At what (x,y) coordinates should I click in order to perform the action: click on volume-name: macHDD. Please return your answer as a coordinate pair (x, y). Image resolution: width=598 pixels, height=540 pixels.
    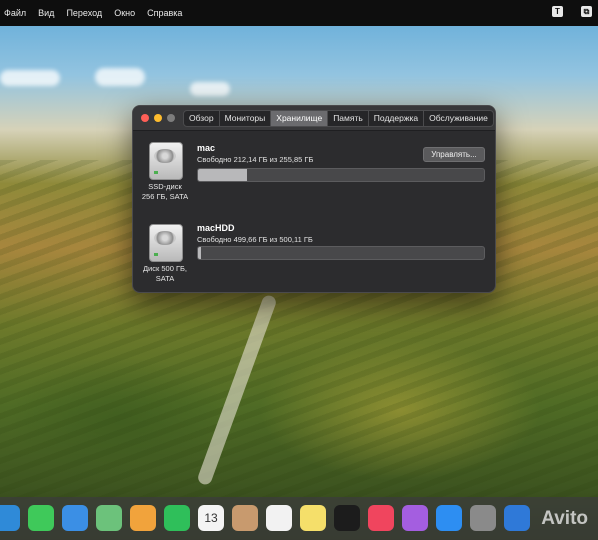
    Looking at the image, I should click on (216, 228).